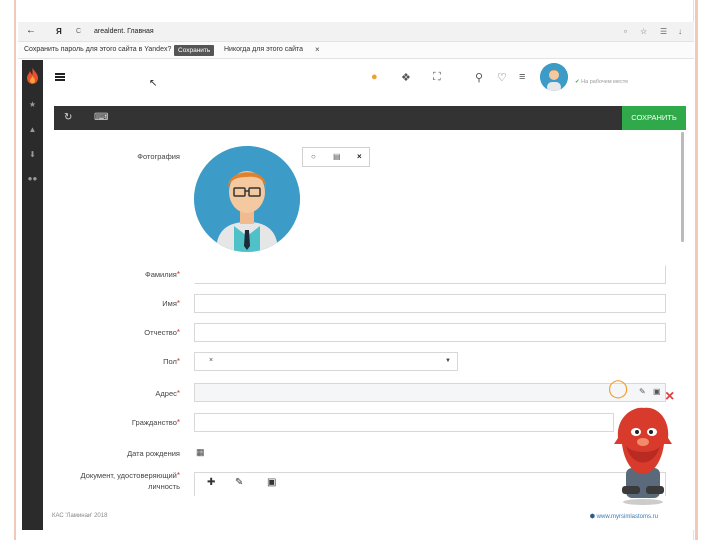  What do you see at coordinates (101, 117) in the screenshot?
I see `keyboard-icon: ⌨` at bounding box center [101, 117].